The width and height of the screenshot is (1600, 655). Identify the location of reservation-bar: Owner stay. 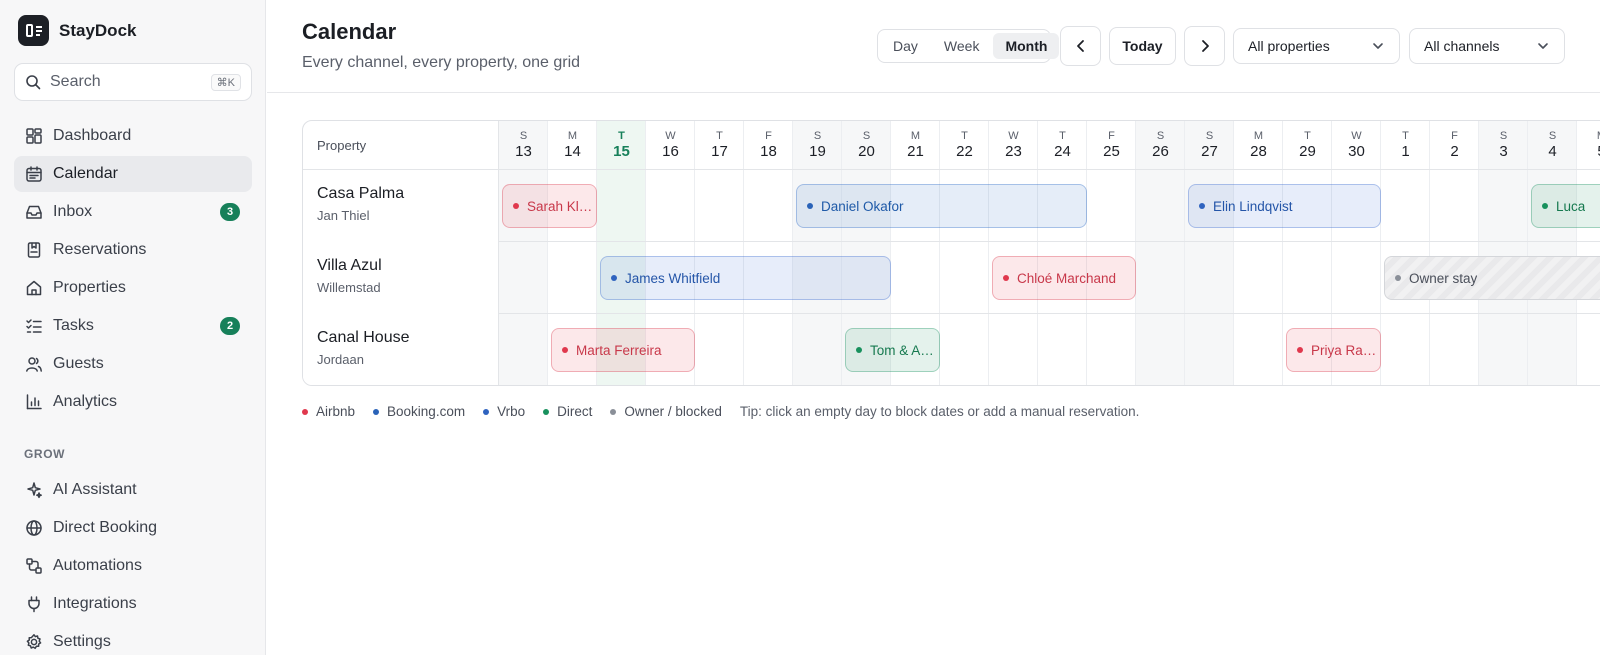
(1492, 278).